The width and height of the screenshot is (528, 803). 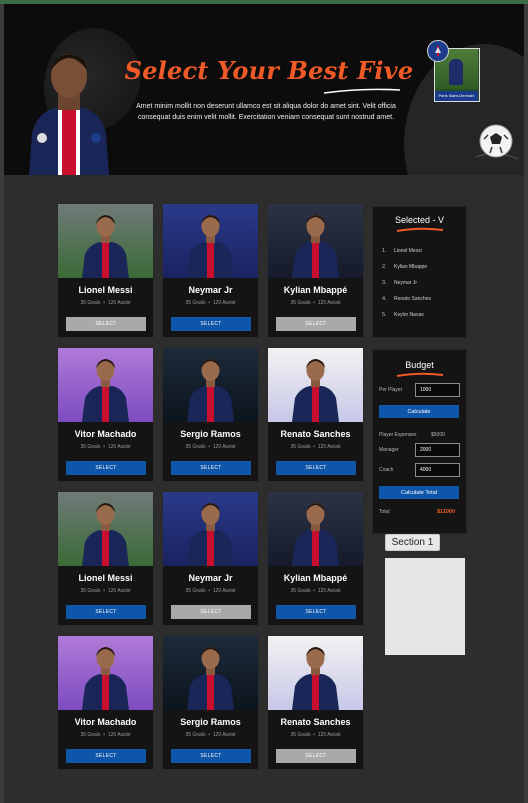 I want to click on player-card: Sergio Ramos 35 Goals • 120 Assist SELECT, so click(x=210, y=702).